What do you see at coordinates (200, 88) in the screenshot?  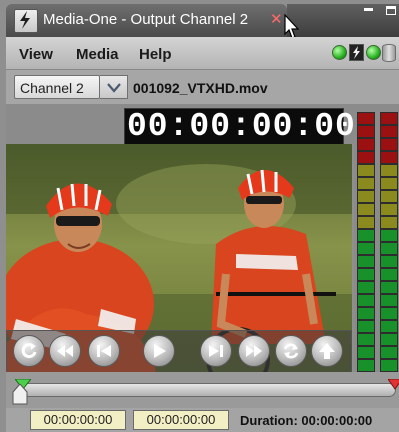 I see `media-filename: 001092_VTXHD.mov` at bounding box center [200, 88].